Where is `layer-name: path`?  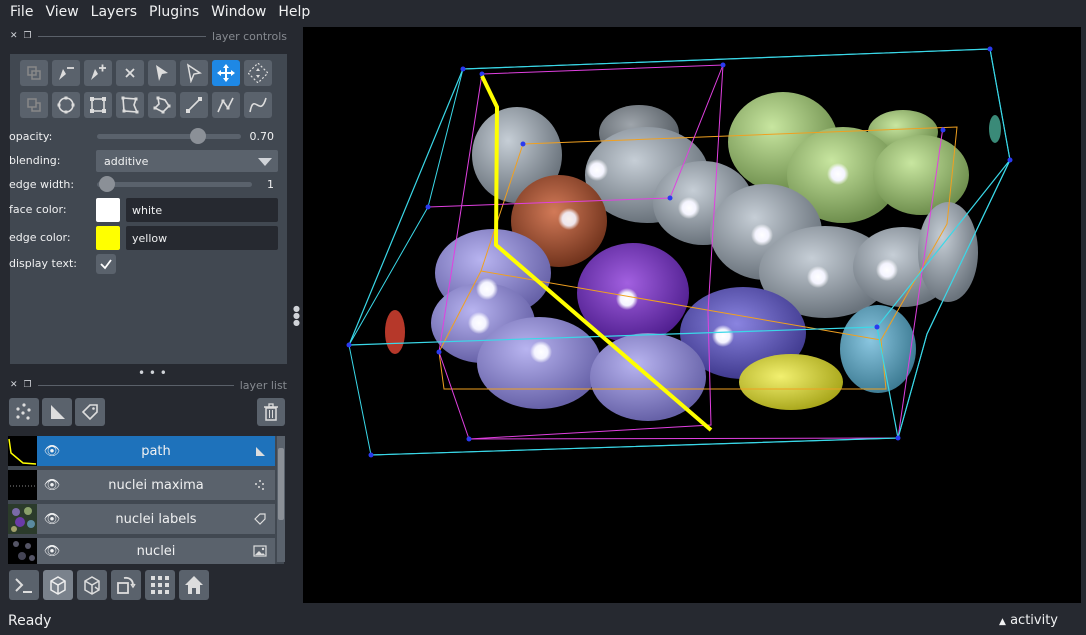 layer-name: path is located at coordinates (156, 451).